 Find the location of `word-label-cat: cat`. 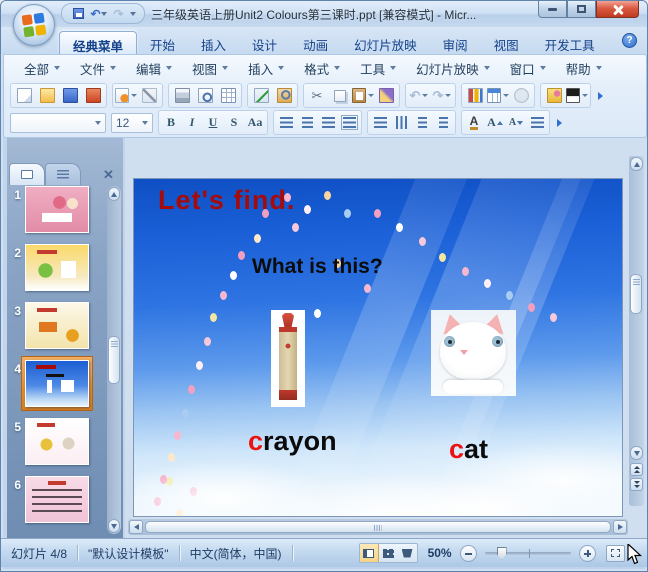

word-label-cat: cat is located at coordinates (468, 449).